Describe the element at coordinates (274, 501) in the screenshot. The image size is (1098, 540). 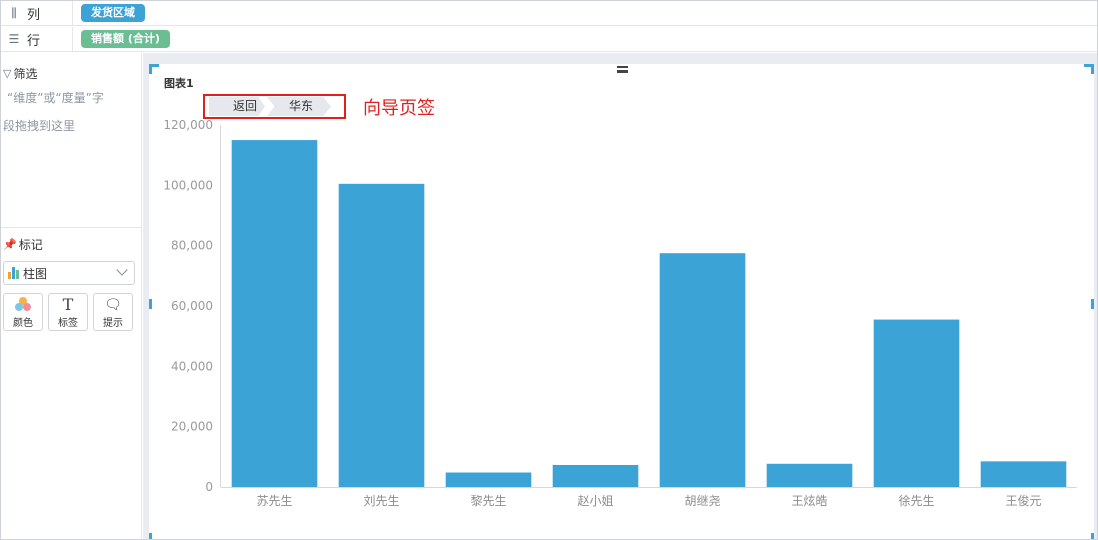
I see `x-tick-label: 苏先生` at that location.